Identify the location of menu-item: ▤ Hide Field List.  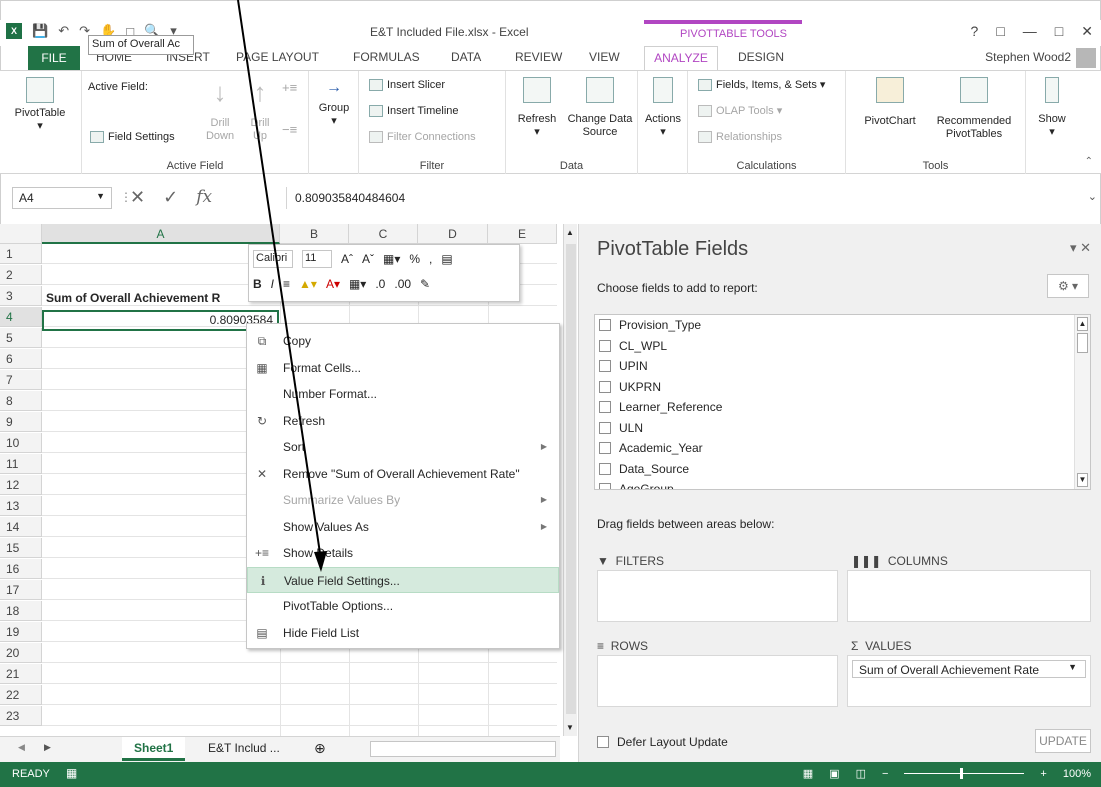
(403, 633).